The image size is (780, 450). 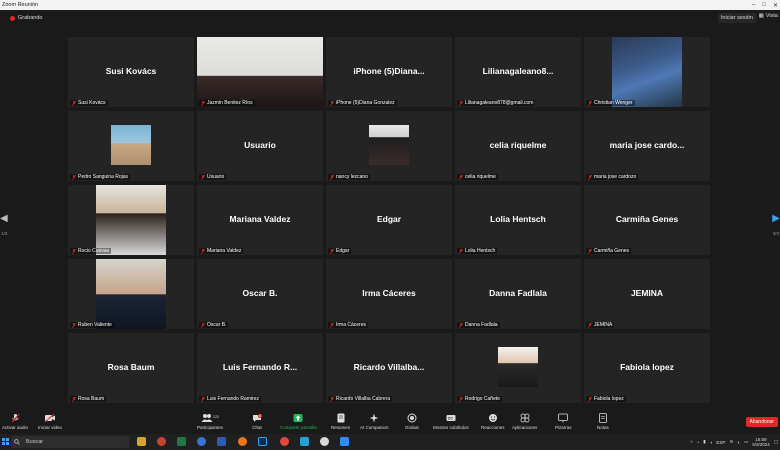 I want to click on participant-name-label: celia riquelme, so click(x=477, y=177).